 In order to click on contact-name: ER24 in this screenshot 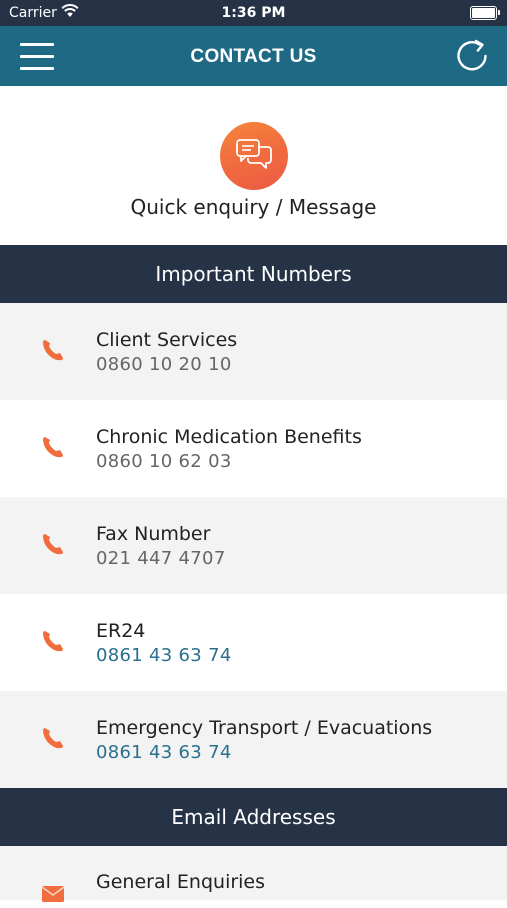, I will do `click(121, 631)`.